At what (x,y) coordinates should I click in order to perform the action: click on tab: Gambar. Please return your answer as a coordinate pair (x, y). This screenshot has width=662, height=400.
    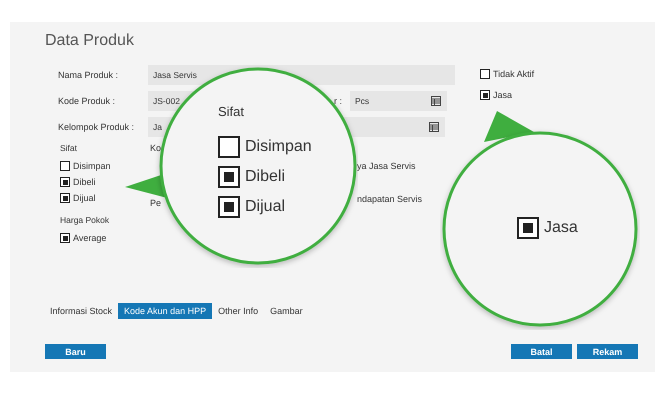
    Looking at the image, I should click on (286, 311).